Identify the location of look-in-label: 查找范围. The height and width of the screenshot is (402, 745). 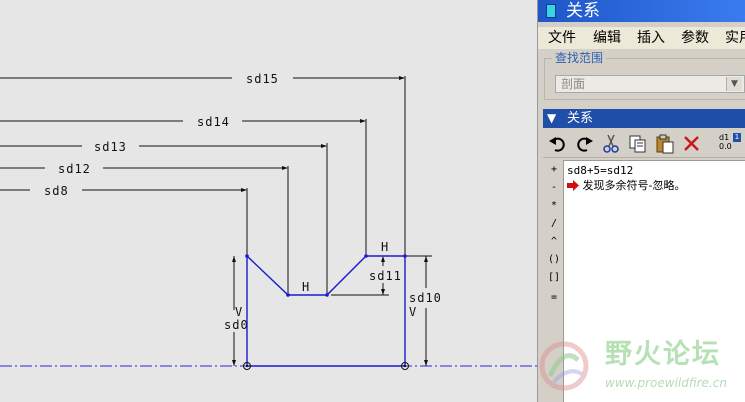
(579, 58).